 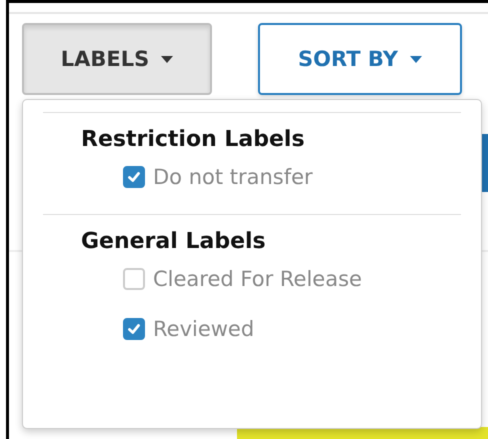 I want to click on label-checkbox: Cleared For Release, so click(x=242, y=279).